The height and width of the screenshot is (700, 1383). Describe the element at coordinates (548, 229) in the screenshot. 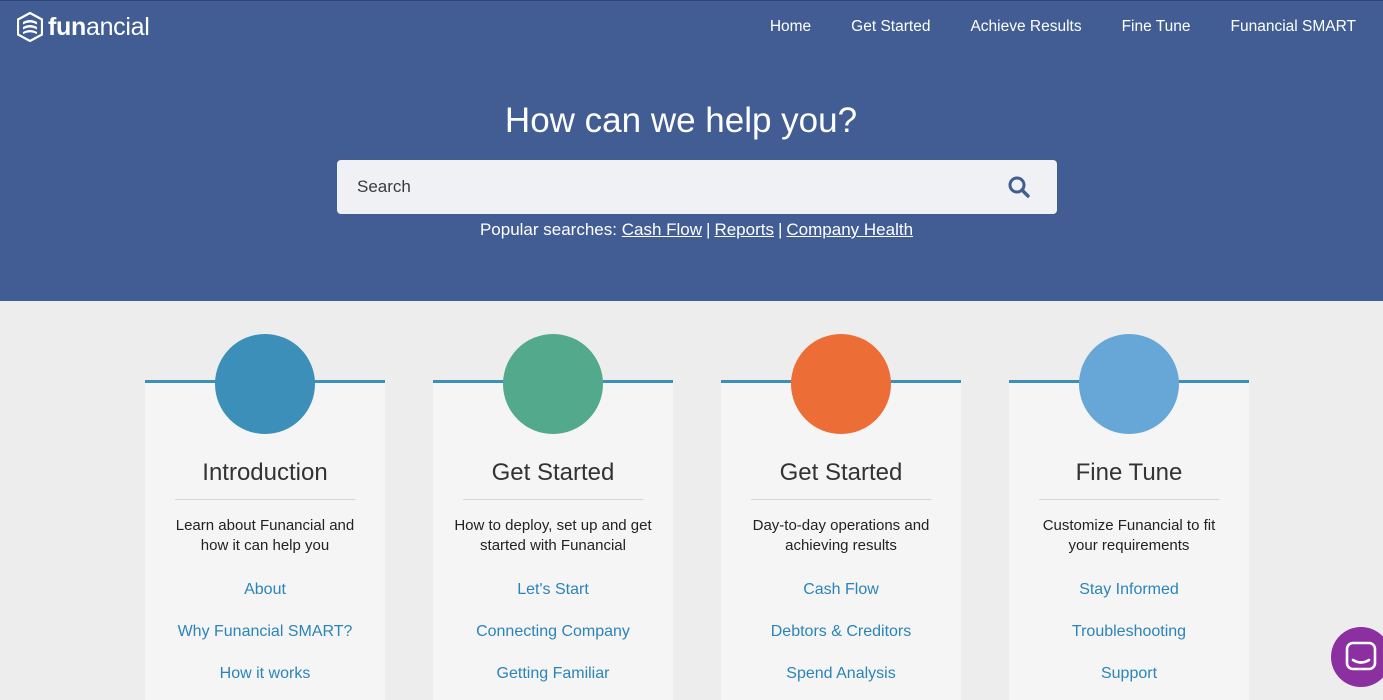

I see `popular-searches-label: Popular searches:` at that location.